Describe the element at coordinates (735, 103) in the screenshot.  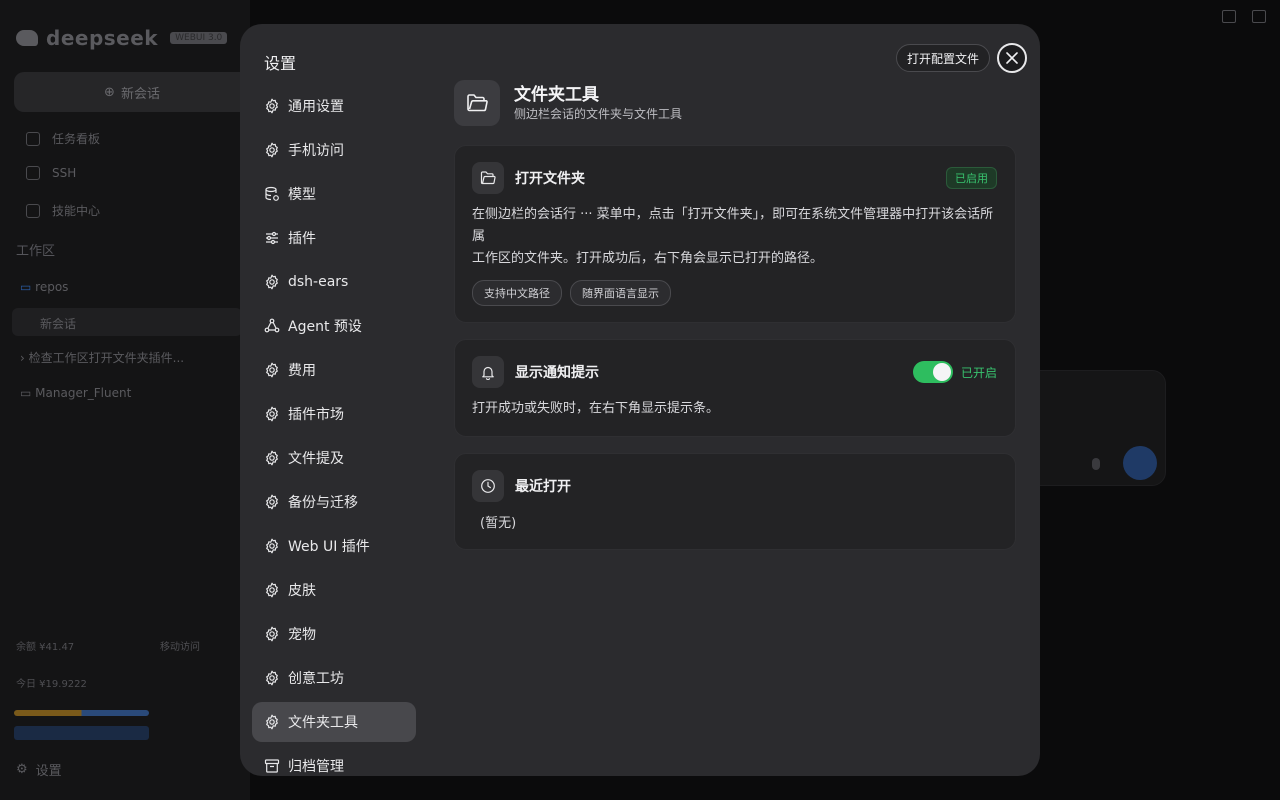
I see `section-header: 文件夹工具 侧边栏会话的文件夹与文件工具` at that location.